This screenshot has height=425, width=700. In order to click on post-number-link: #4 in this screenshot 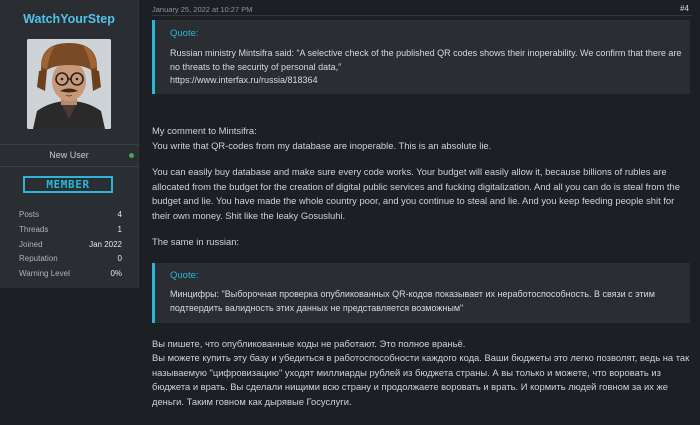, I will do `click(684, 8)`.